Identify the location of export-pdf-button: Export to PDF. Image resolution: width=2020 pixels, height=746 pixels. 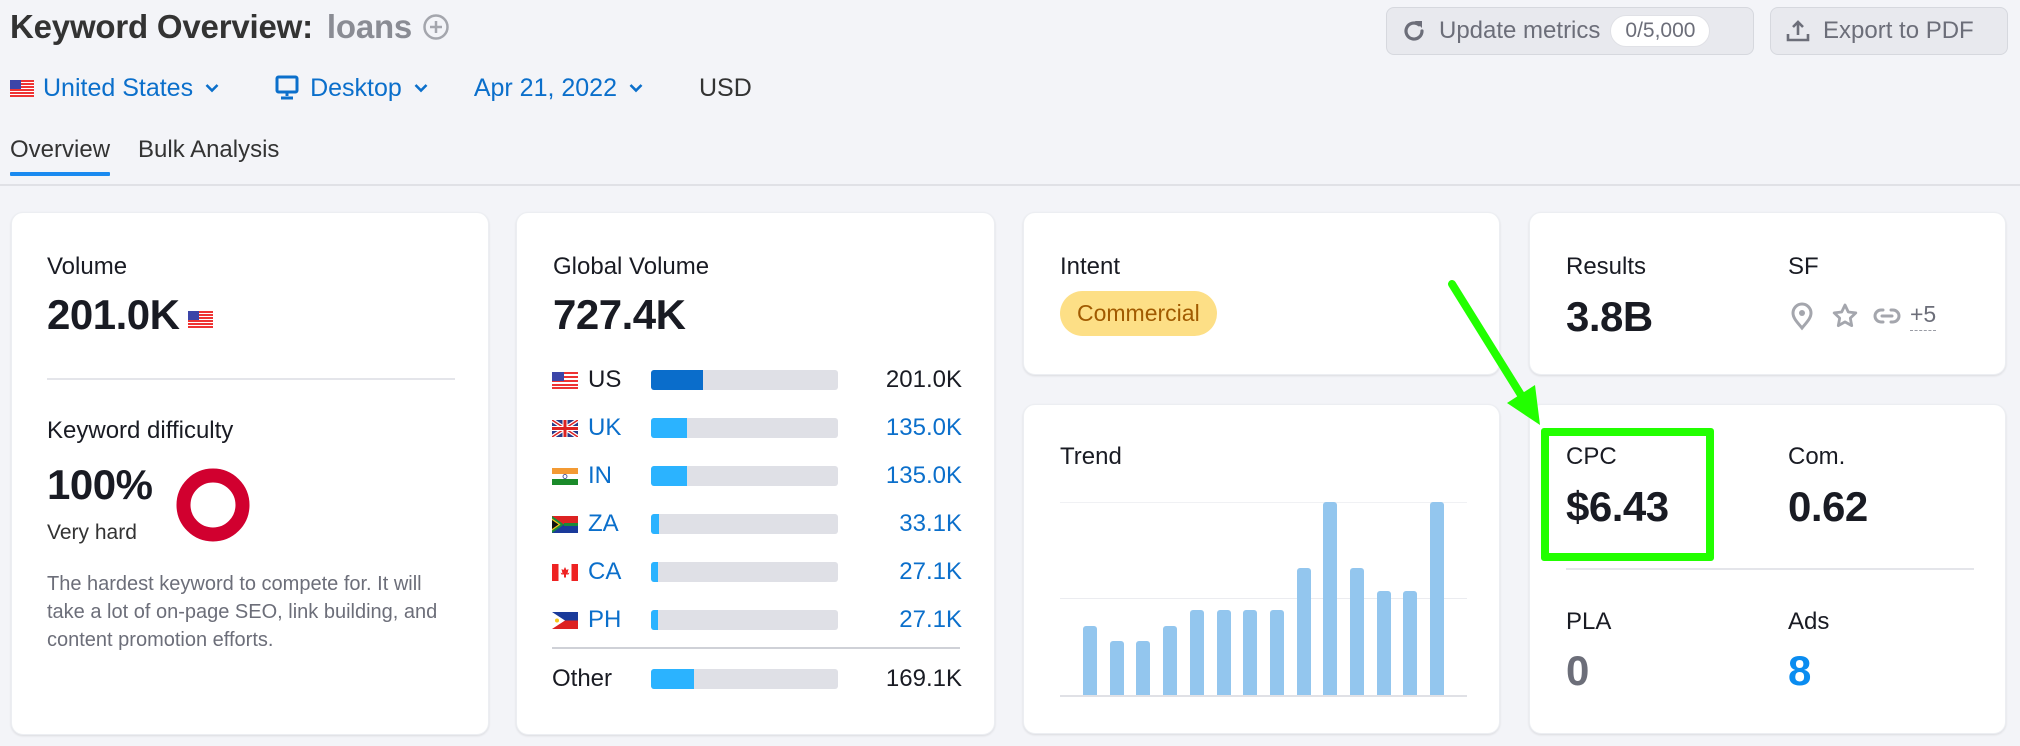
(1889, 31).